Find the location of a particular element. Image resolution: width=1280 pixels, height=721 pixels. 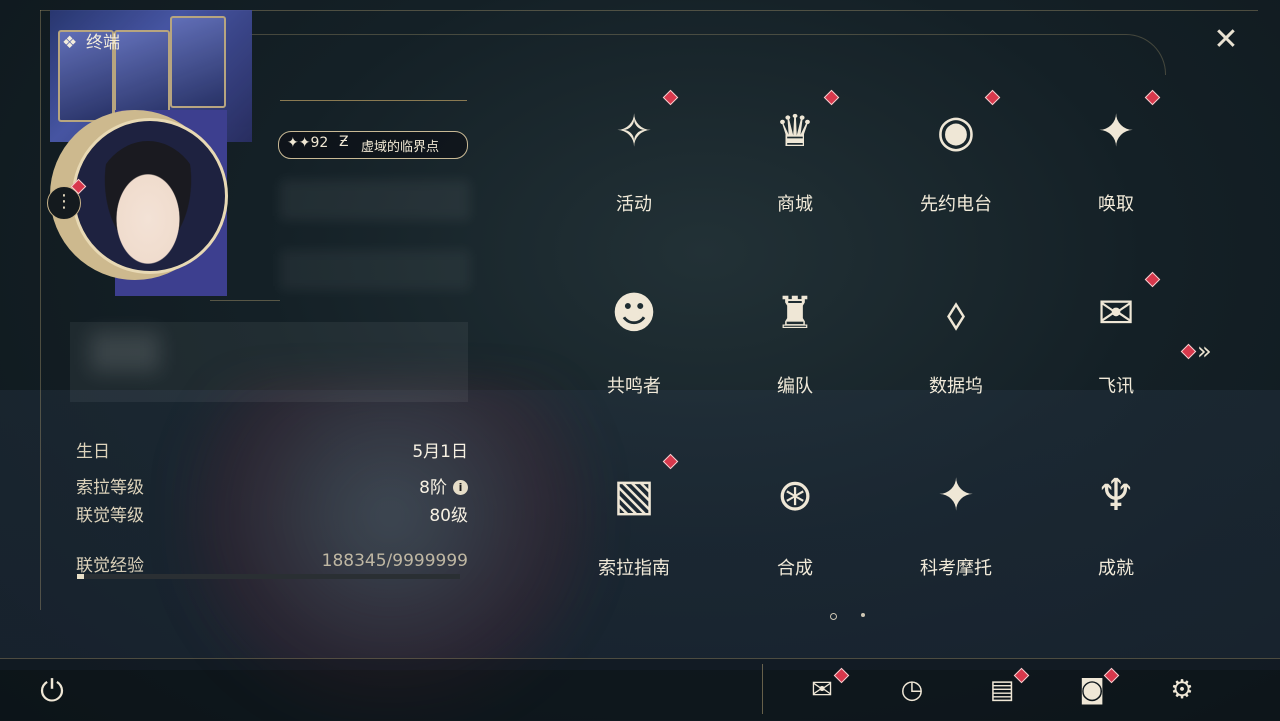

close-icon: ✕ is located at coordinates (1226, 39).